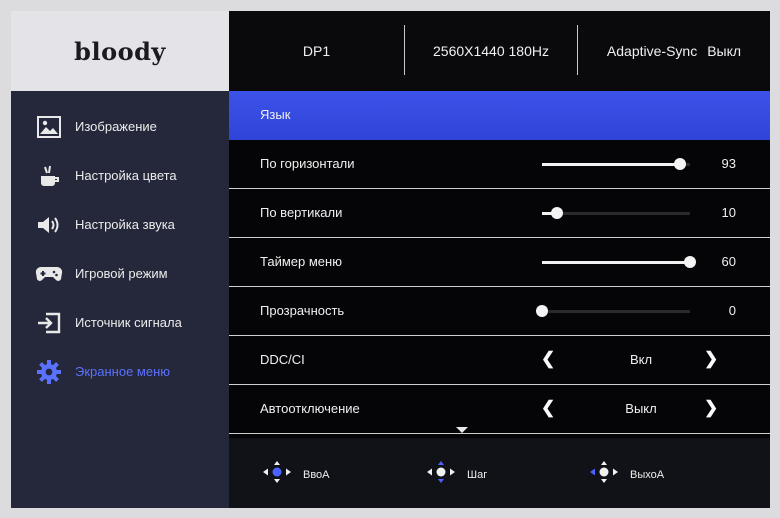 The height and width of the screenshot is (518, 780). What do you see at coordinates (732, 310) in the screenshot?
I see `transparency-value: 0` at bounding box center [732, 310].